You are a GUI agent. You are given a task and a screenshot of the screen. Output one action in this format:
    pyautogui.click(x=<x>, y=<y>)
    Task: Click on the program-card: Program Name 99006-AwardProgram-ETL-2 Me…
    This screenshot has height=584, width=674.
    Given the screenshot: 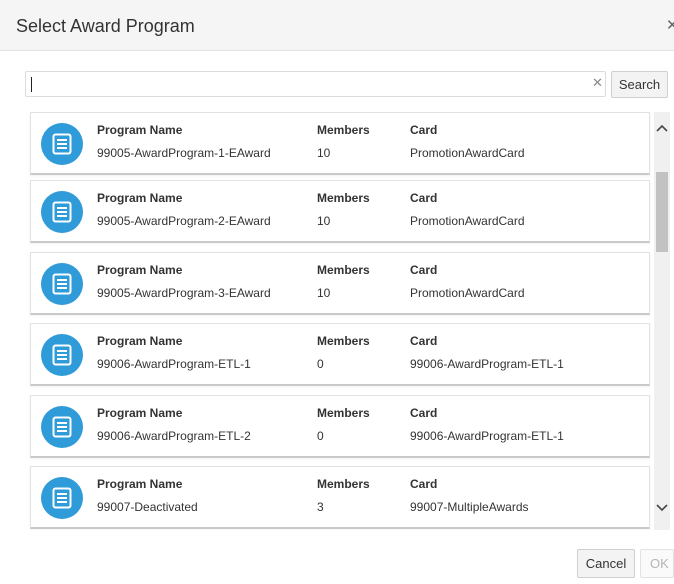 What is the action you would take?
    pyautogui.click(x=340, y=426)
    